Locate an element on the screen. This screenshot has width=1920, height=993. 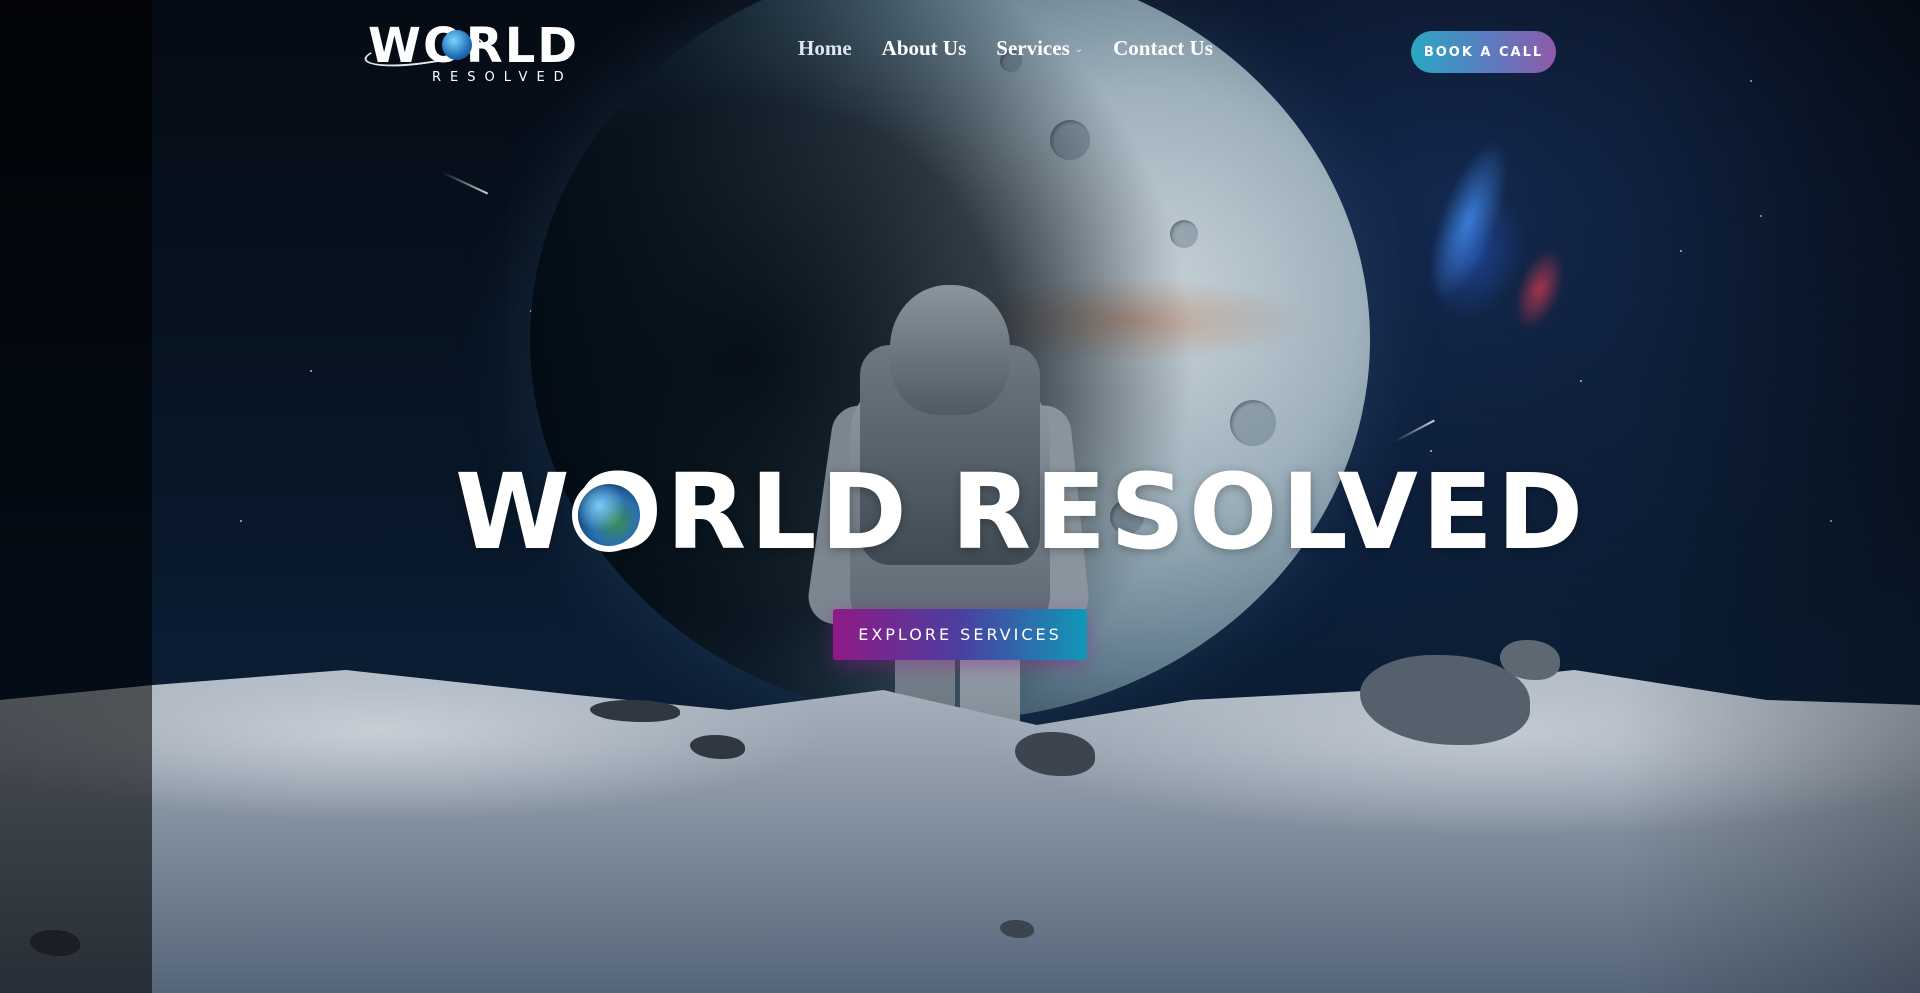
site-logo: WORLD RESOLVED is located at coordinates (471, 52).